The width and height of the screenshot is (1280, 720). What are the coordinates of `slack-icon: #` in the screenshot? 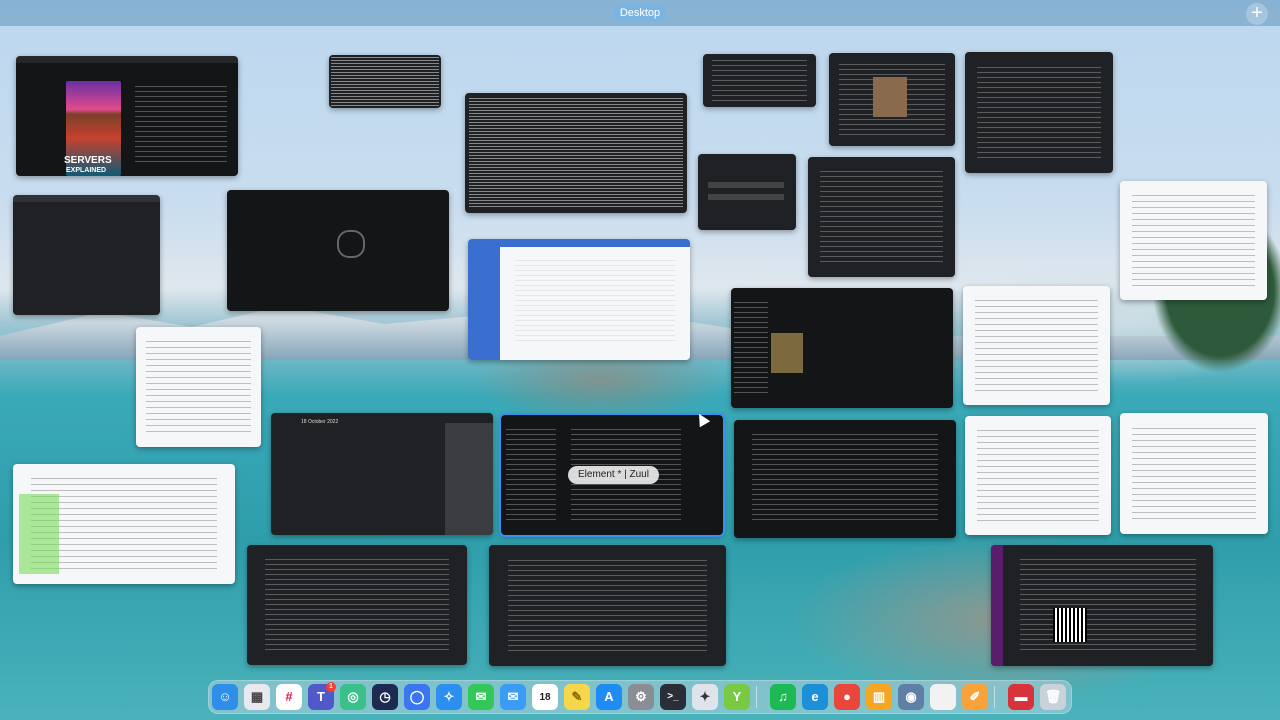 It's located at (289, 697).